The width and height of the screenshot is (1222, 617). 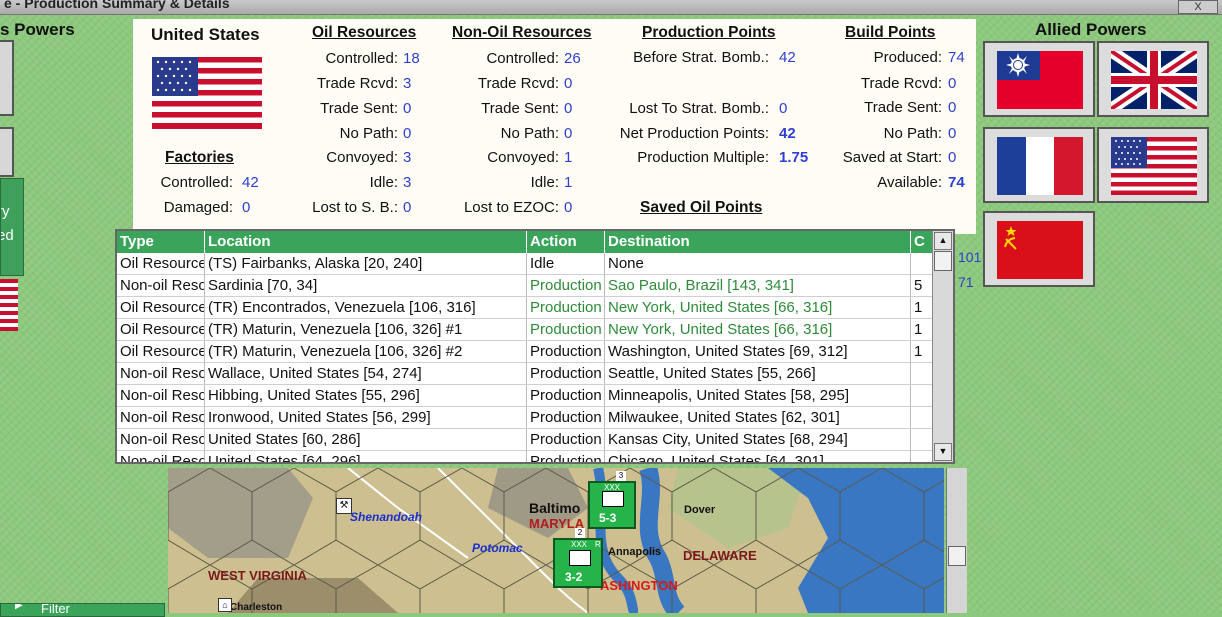 What do you see at coordinates (359, 108) in the screenshot?
I see `oil-trade-sent-label: Trade Sent:` at bounding box center [359, 108].